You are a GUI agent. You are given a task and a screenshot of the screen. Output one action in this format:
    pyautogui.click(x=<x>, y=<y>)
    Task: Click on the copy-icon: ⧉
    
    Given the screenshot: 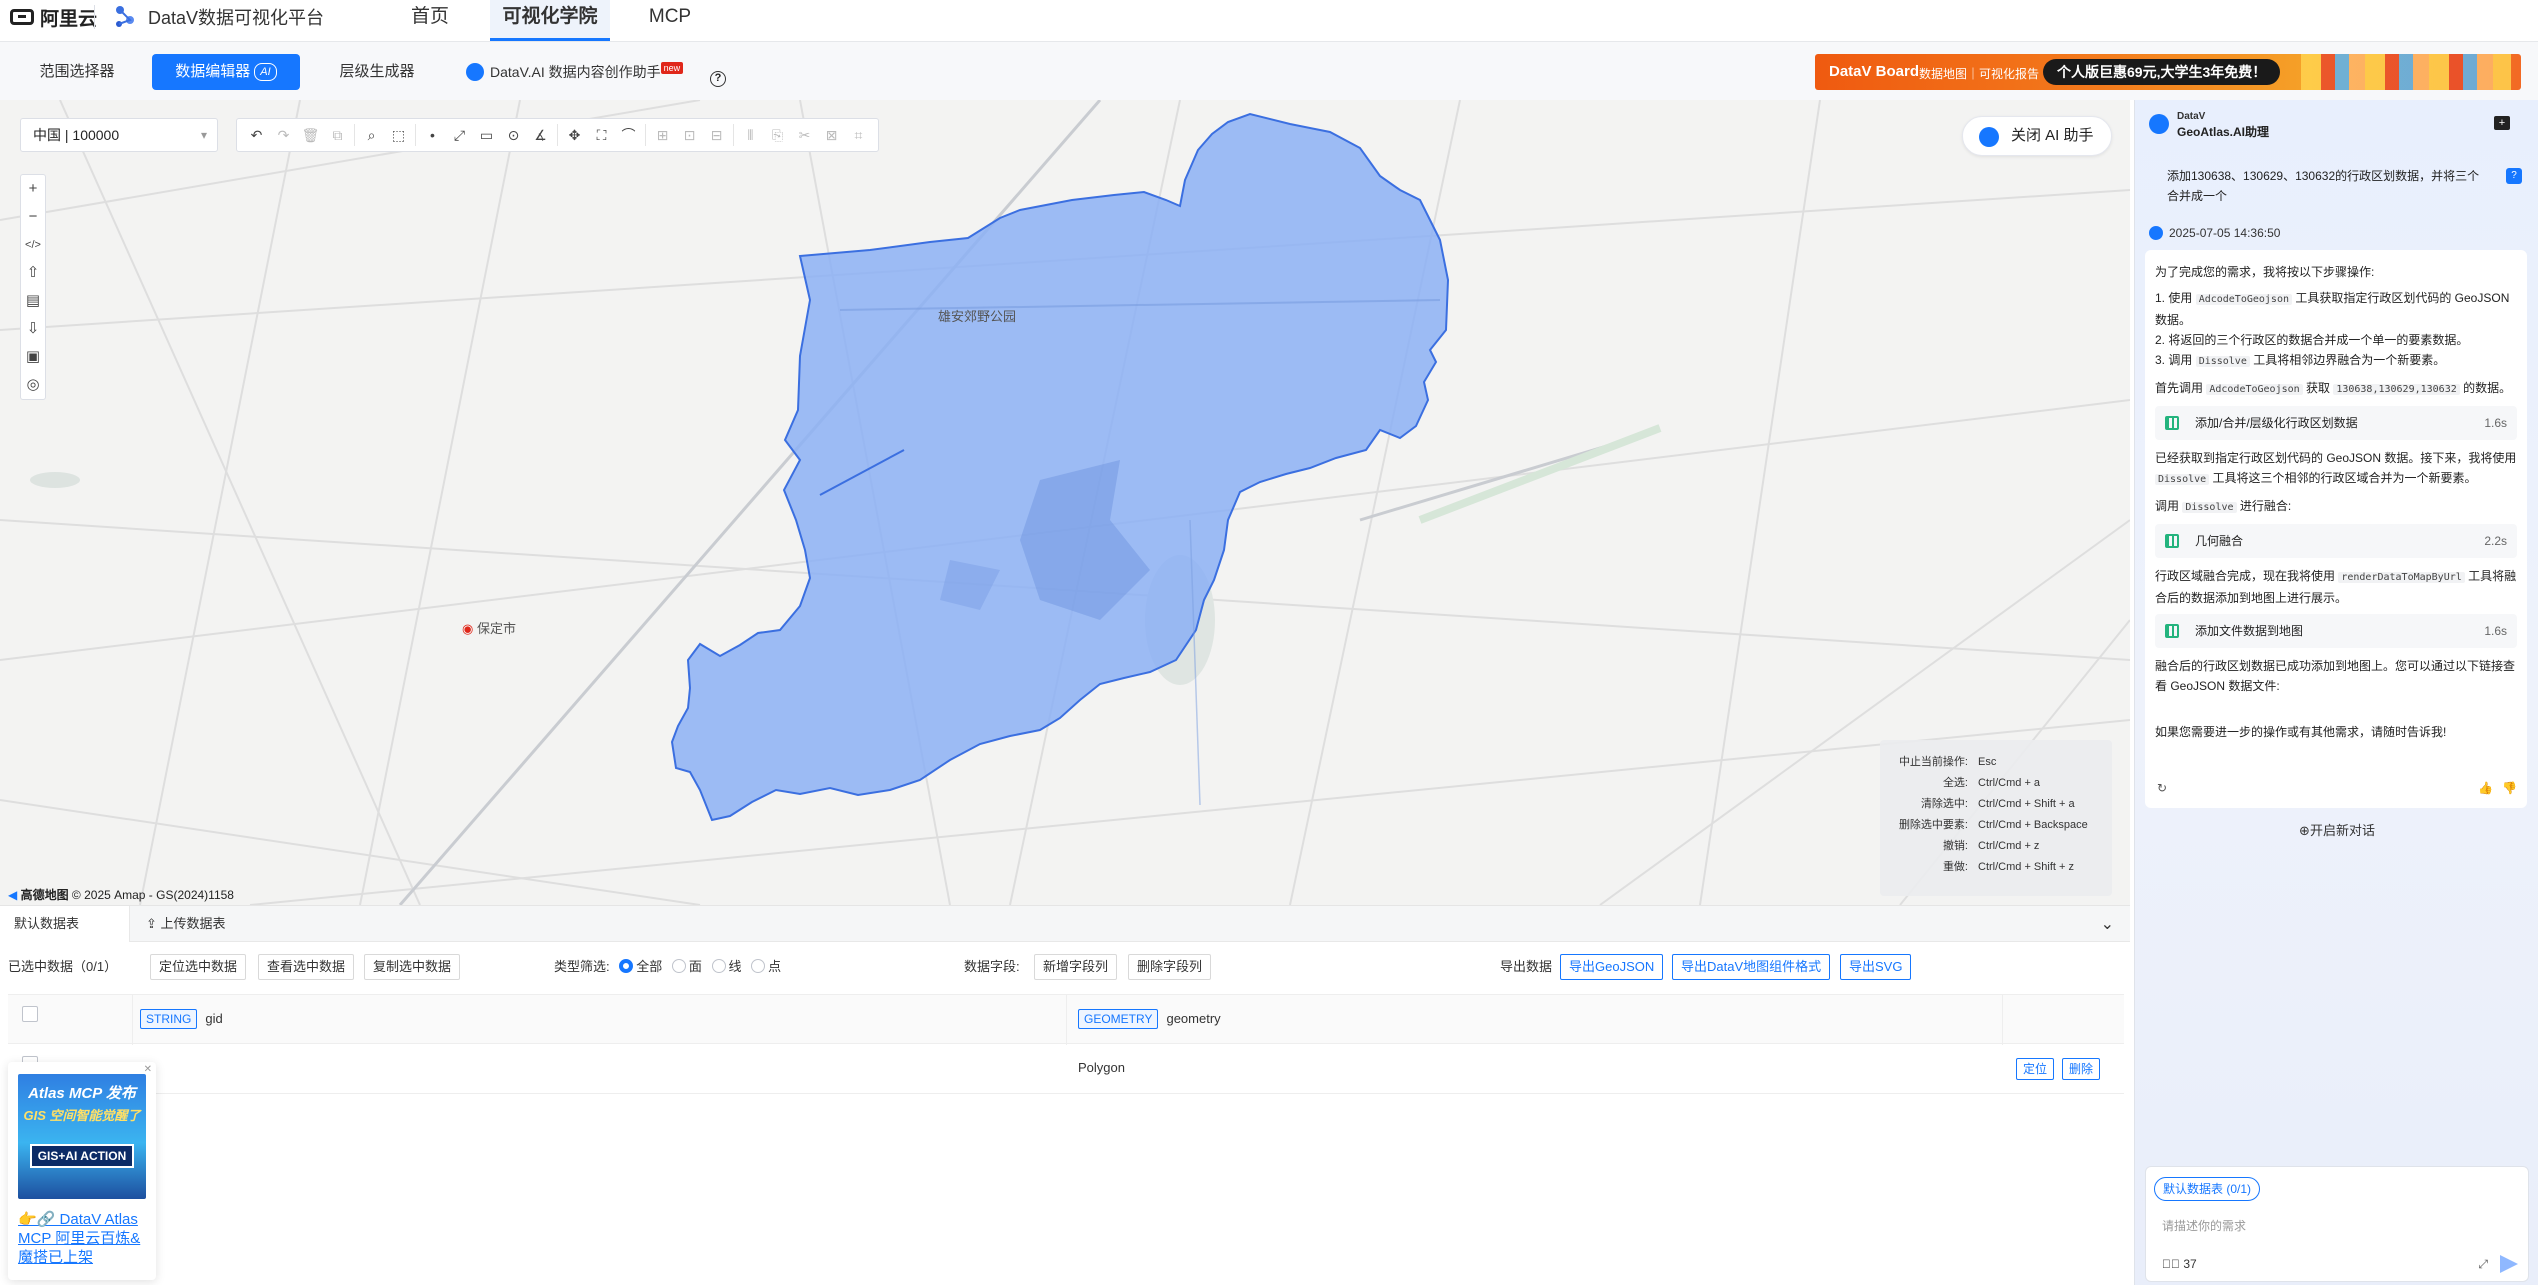 What is the action you would take?
    pyautogui.click(x=337, y=135)
    